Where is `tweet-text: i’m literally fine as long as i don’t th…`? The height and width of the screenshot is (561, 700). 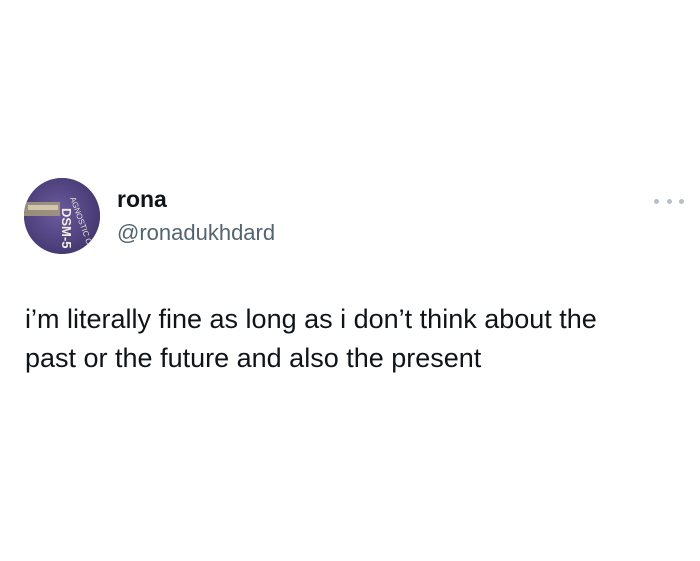 tweet-text: i’m literally fine as long as i don’t th… is located at coordinates (355, 339).